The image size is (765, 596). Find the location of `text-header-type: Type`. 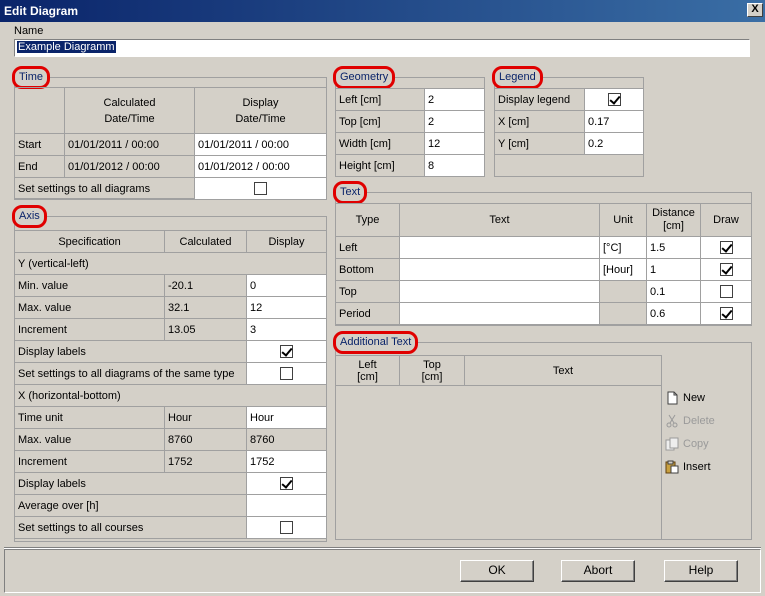

text-header-type: Type is located at coordinates (367, 220).